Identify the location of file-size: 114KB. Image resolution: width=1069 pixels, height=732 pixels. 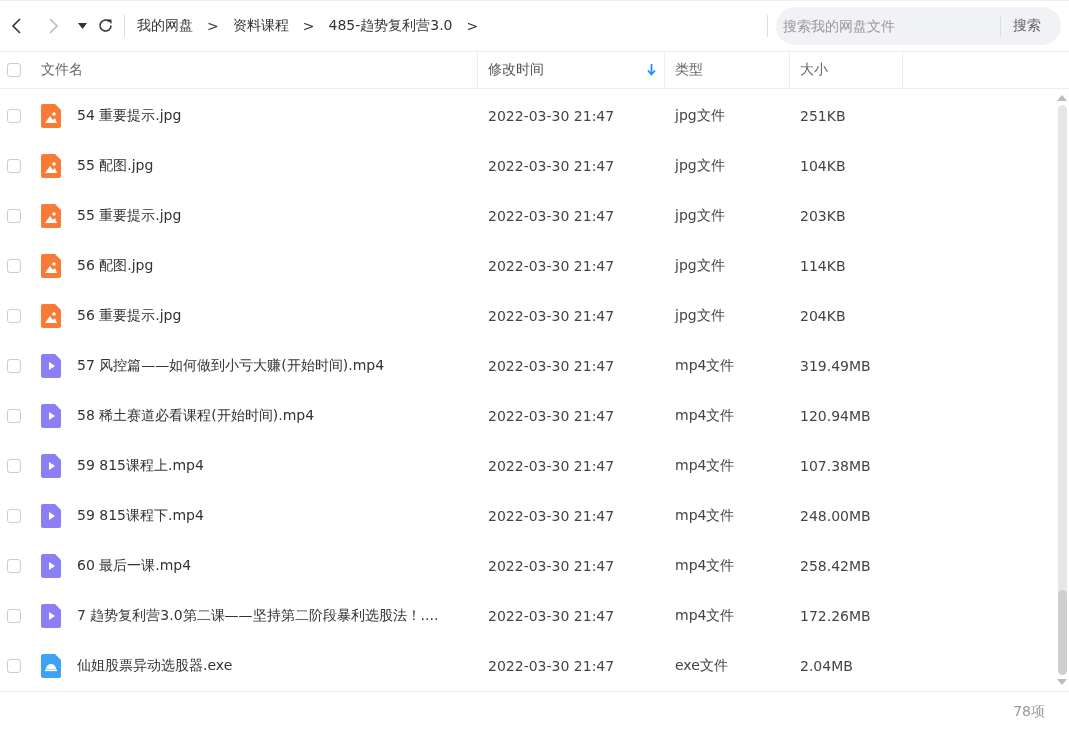
(823, 266).